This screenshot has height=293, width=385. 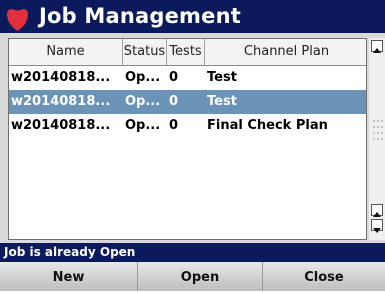 I want to click on button-bar: New Open Close, so click(x=192, y=276).